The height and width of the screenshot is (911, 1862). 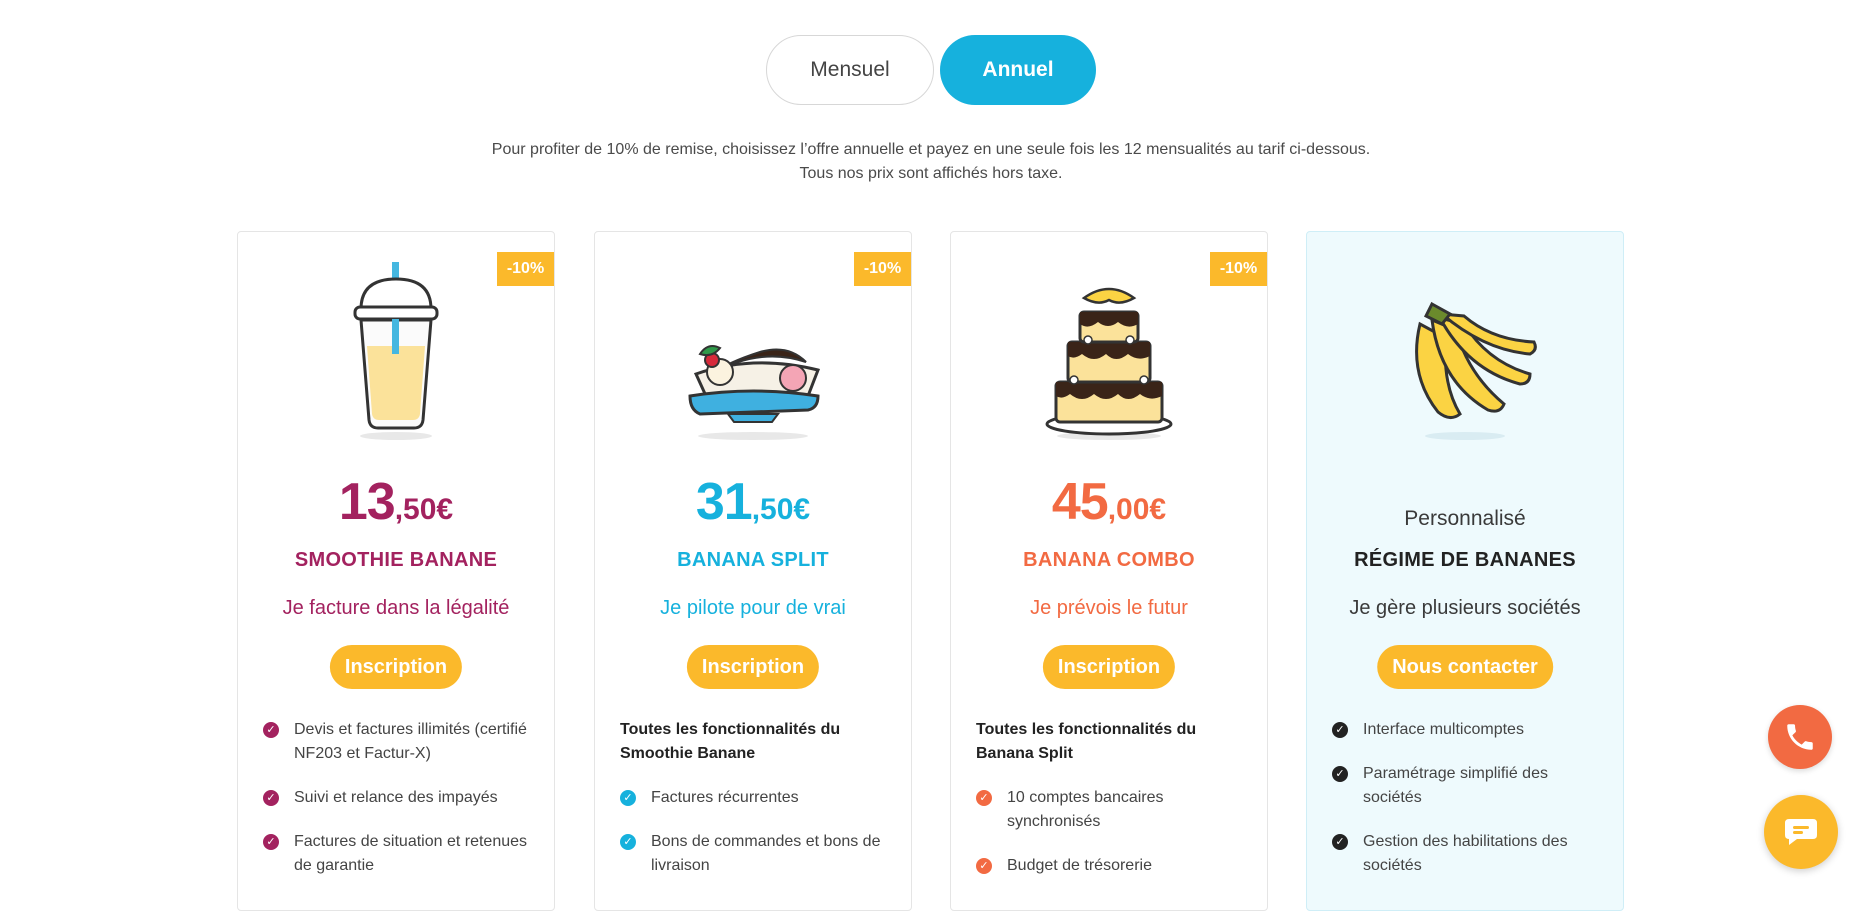 I want to click on plan-tagline: Je pilote pour de vrai, so click(x=753, y=608).